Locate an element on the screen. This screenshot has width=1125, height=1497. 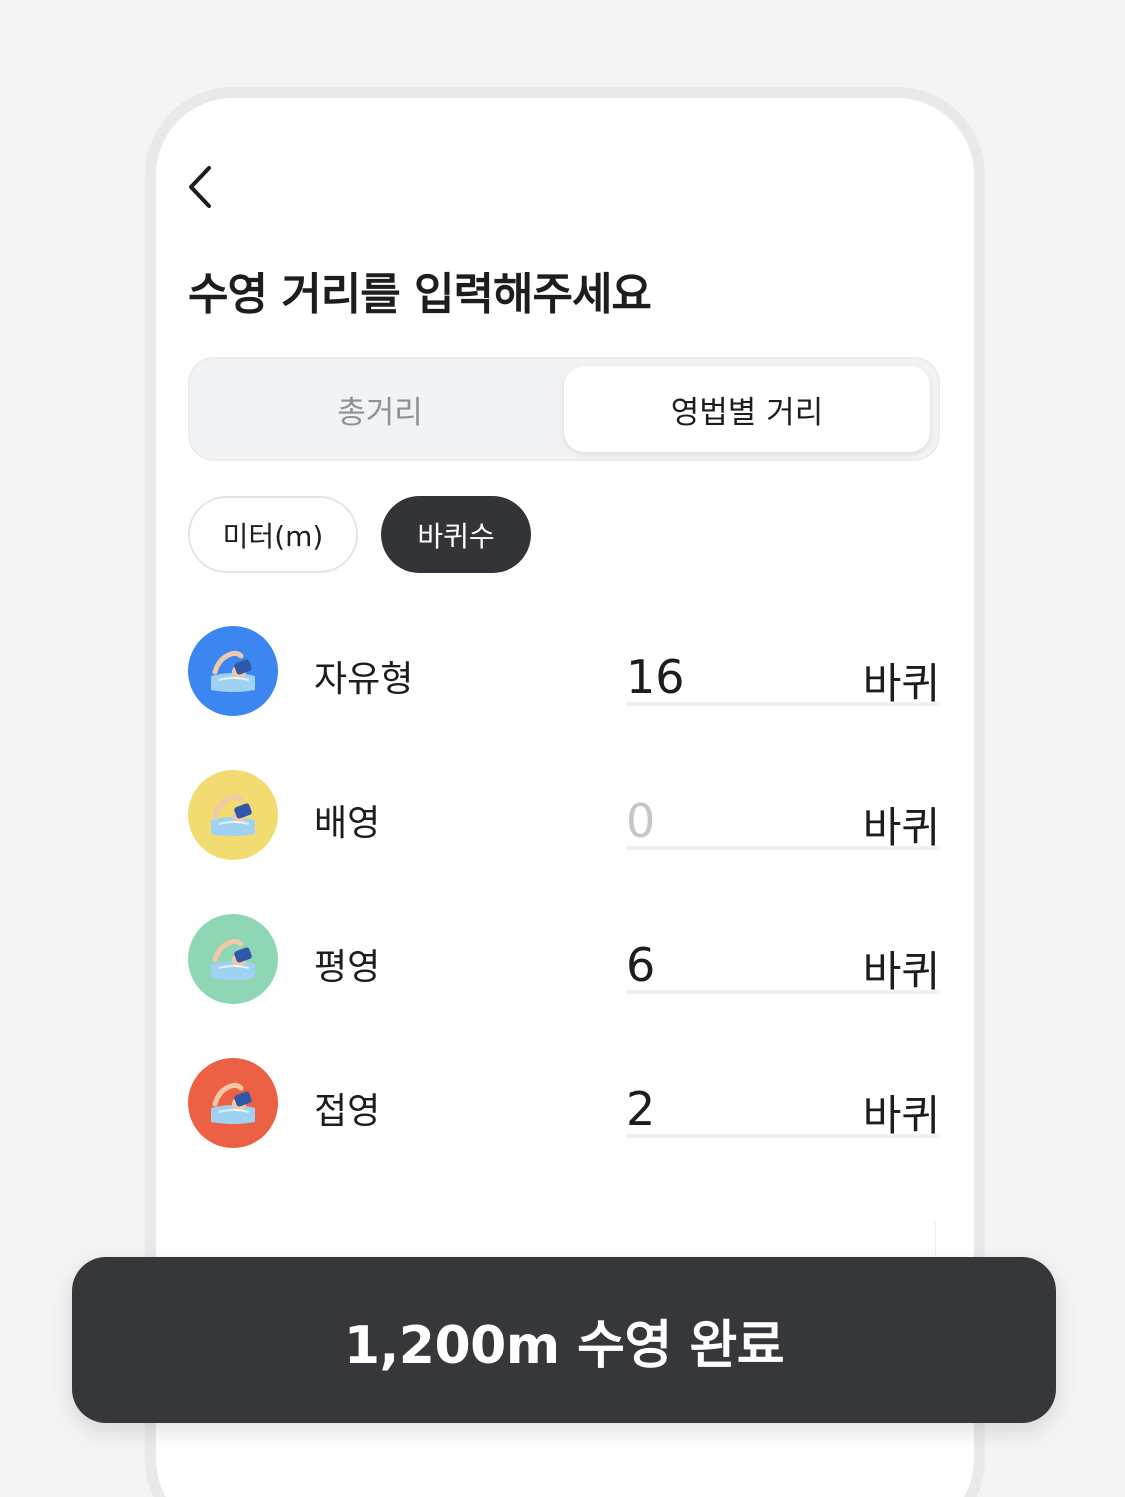
stroke-name: 배영 is located at coordinates (347, 823).